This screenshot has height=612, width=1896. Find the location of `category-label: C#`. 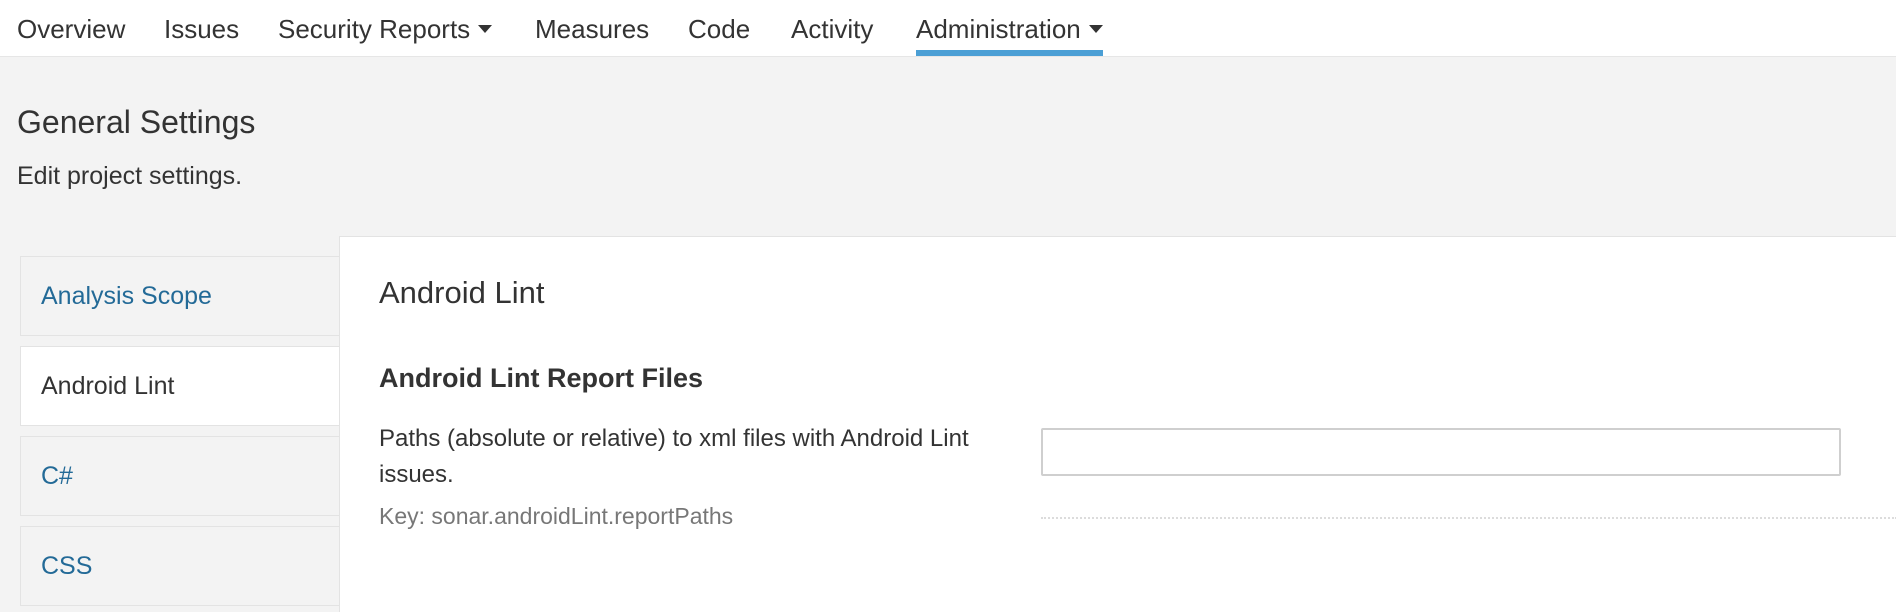

category-label: C# is located at coordinates (57, 476).